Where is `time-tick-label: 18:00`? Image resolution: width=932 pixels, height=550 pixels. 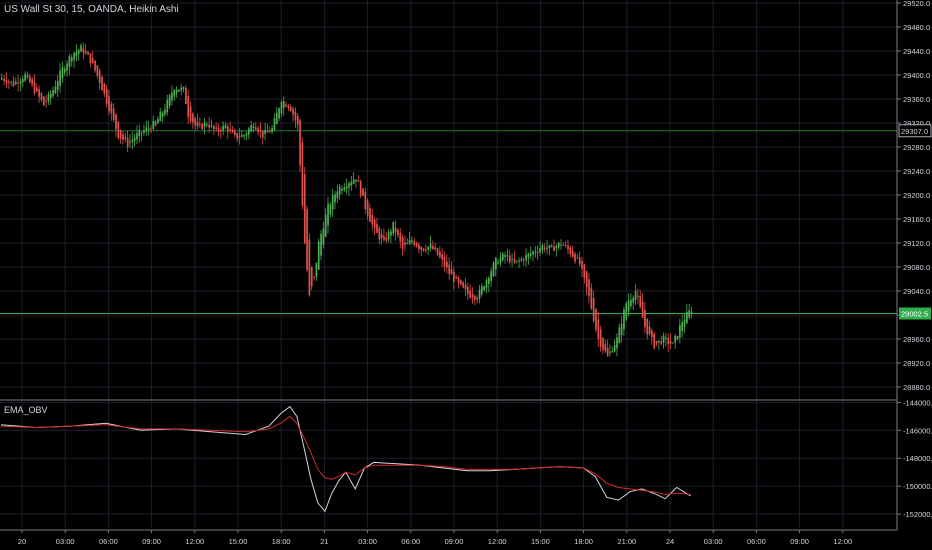 time-tick-label: 18:00 is located at coordinates (281, 541).